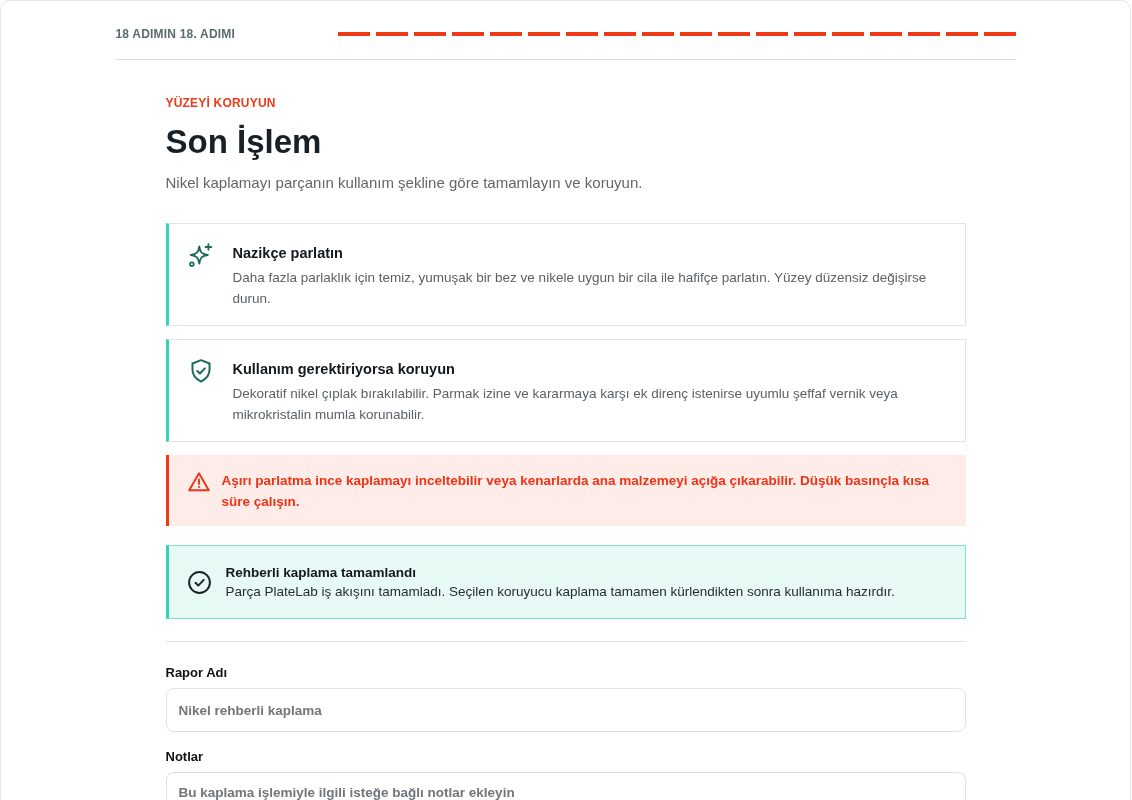 The width and height of the screenshot is (1132, 800). Describe the element at coordinates (185, 757) in the screenshot. I see `field-label: Notlar` at that location.